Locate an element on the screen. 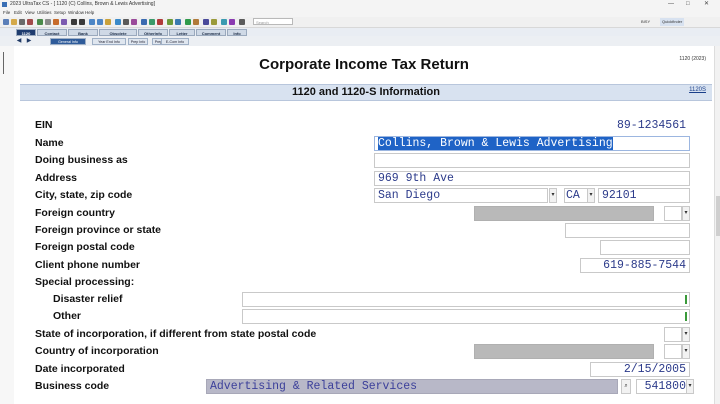  tab-bank: Bank is located at coordinates (83, 32).